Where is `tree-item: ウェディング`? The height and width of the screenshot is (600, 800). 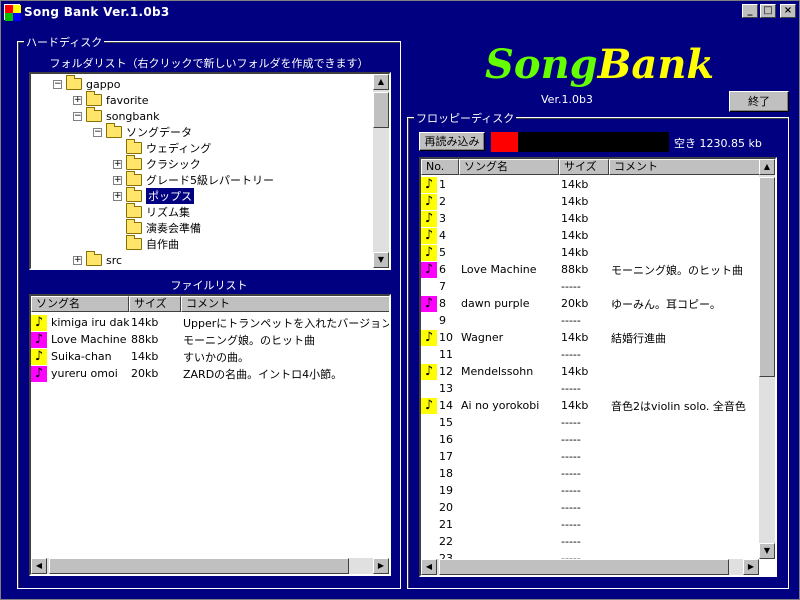
tree-item: ウェディング is located at coordinates (162, 147).